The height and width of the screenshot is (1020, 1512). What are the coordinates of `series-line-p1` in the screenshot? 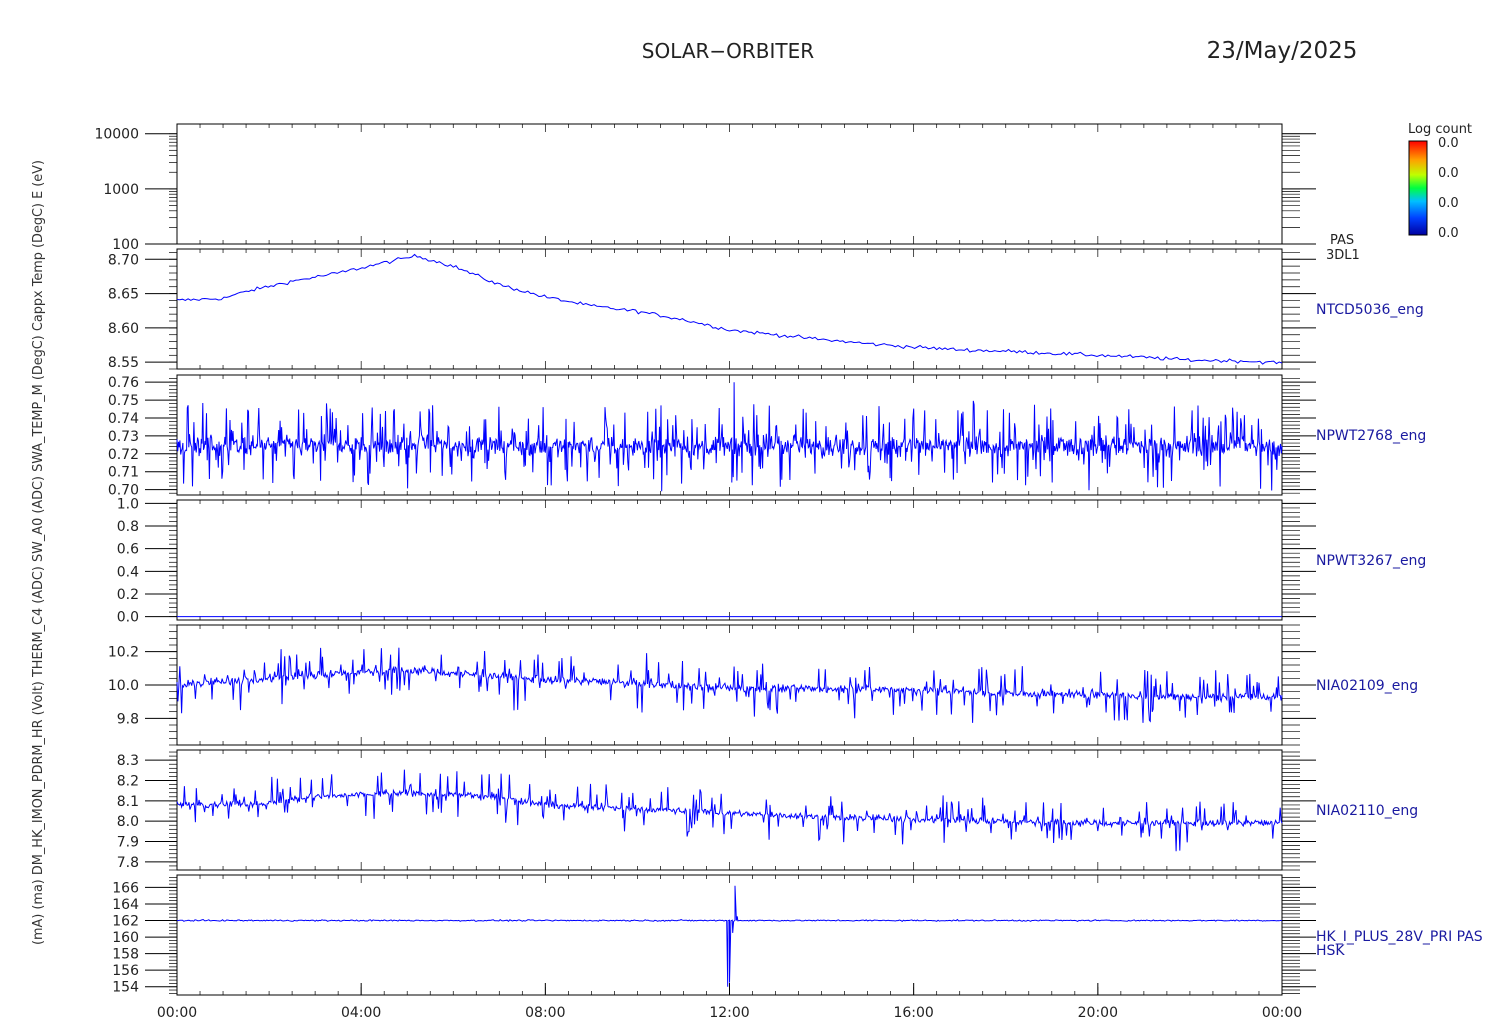 It's located at (729, 309).